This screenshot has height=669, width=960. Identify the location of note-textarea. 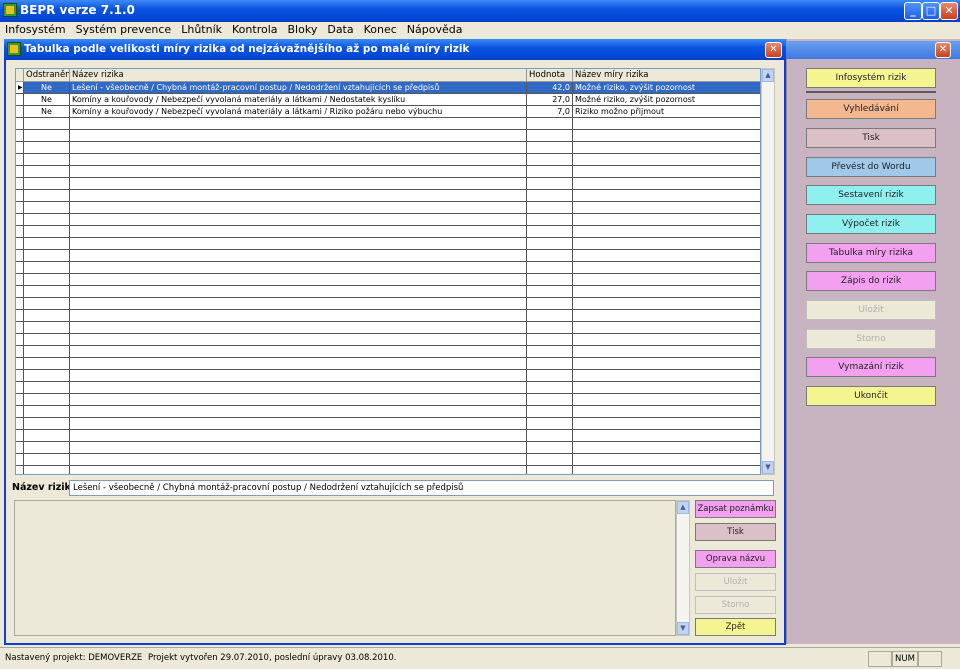
(345, 568).